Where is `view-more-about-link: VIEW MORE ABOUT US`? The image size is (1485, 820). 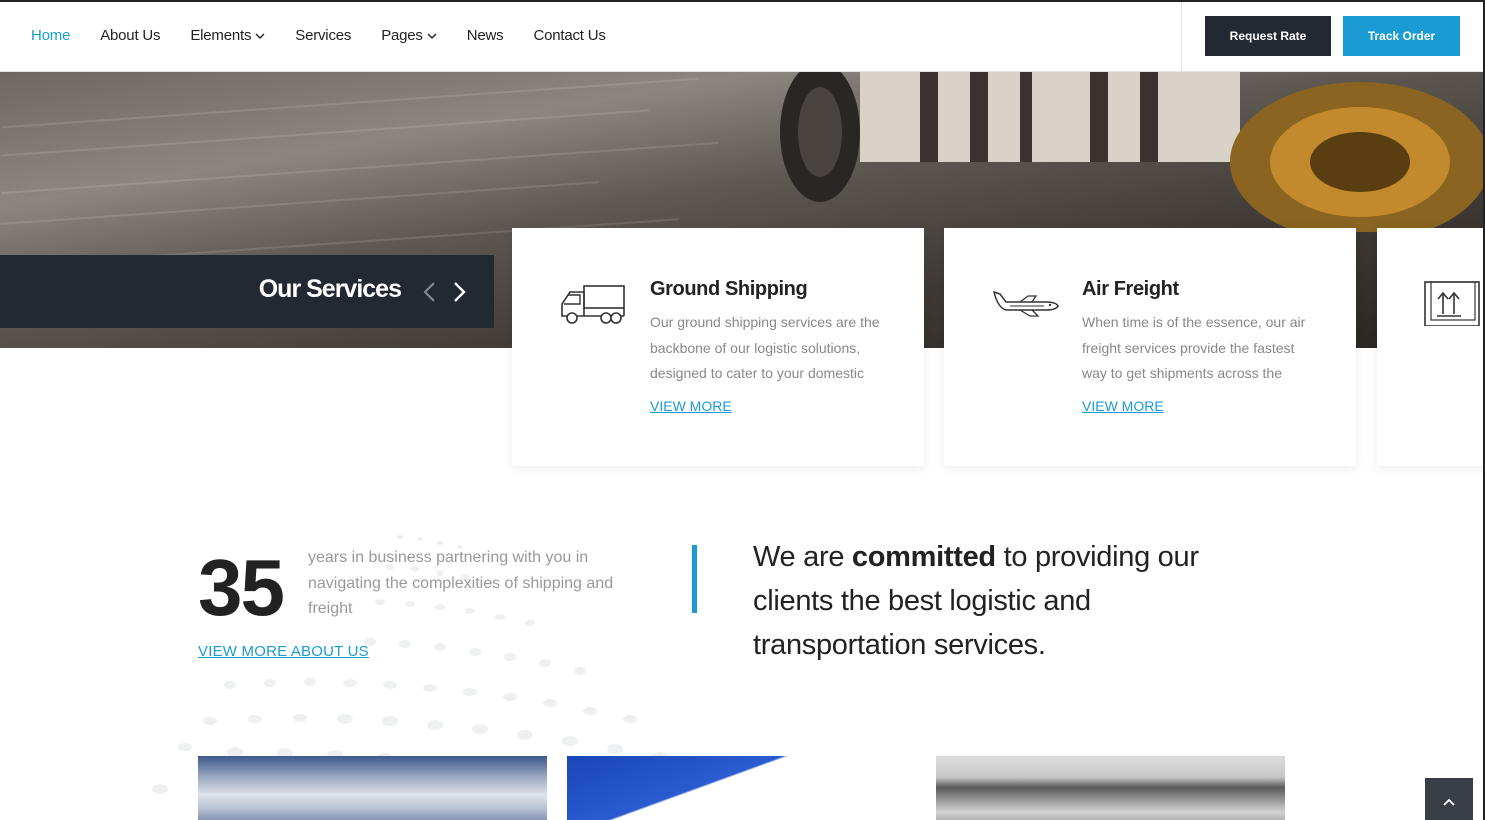
view-more-about-link: VIEW MORE ABOUT US is located at coordinates (283, 651).